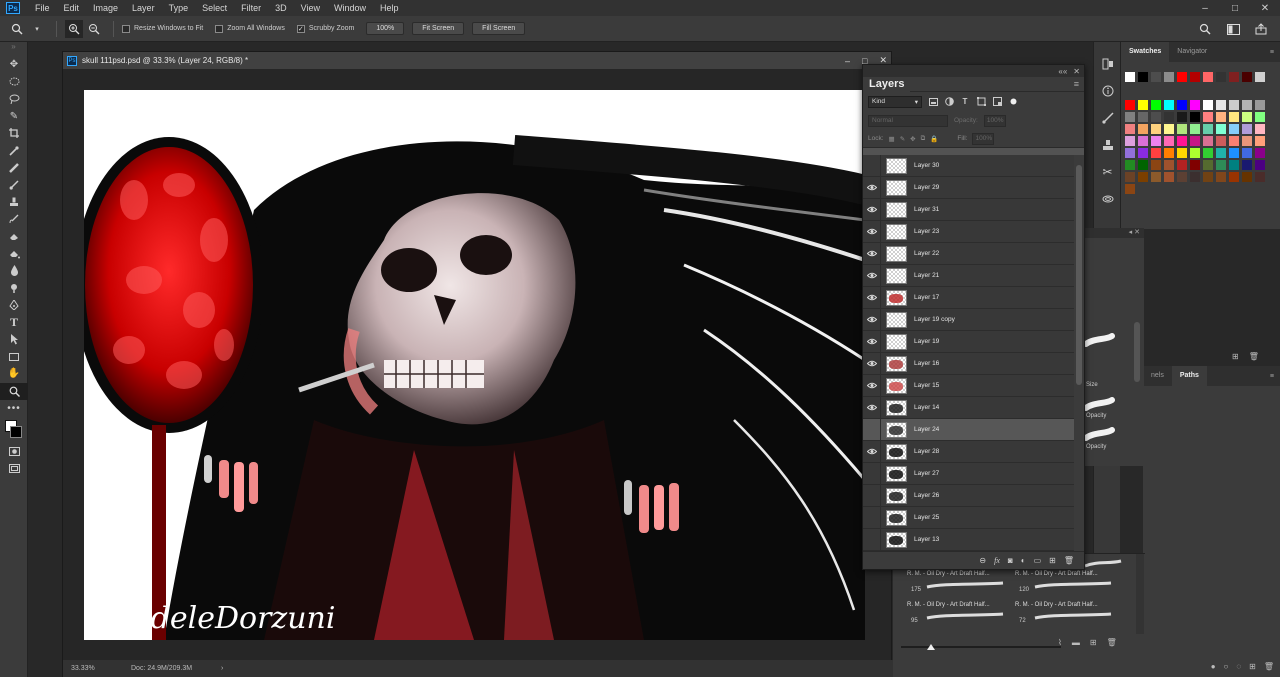 This screenshot has height=677, width=1280. What do you see at coordinates (1052, 560) in the screenshot?
I see `new-layer-icon: ⊞` at bounding box center [1052, 560].